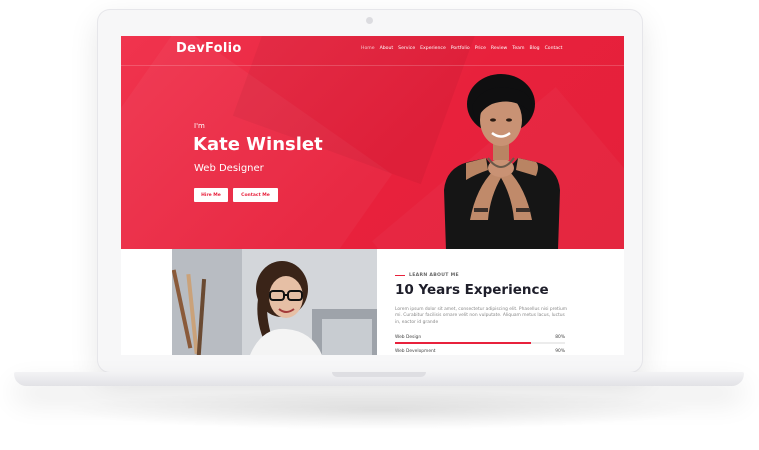 This screenshot has height=450, width=759. What do you see at coordinates (372, 65) in the screenshot?
I see `navbar-divider` at bounding box center [372, 65].